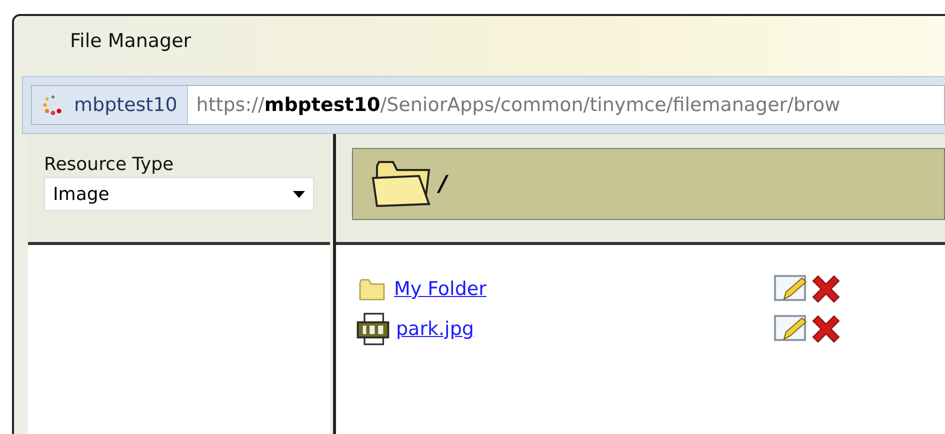 This screenshot has height=434, width=945. Describe the element at coordinates (443, 184) in the screenshot. I see `current-path: /` at that location.